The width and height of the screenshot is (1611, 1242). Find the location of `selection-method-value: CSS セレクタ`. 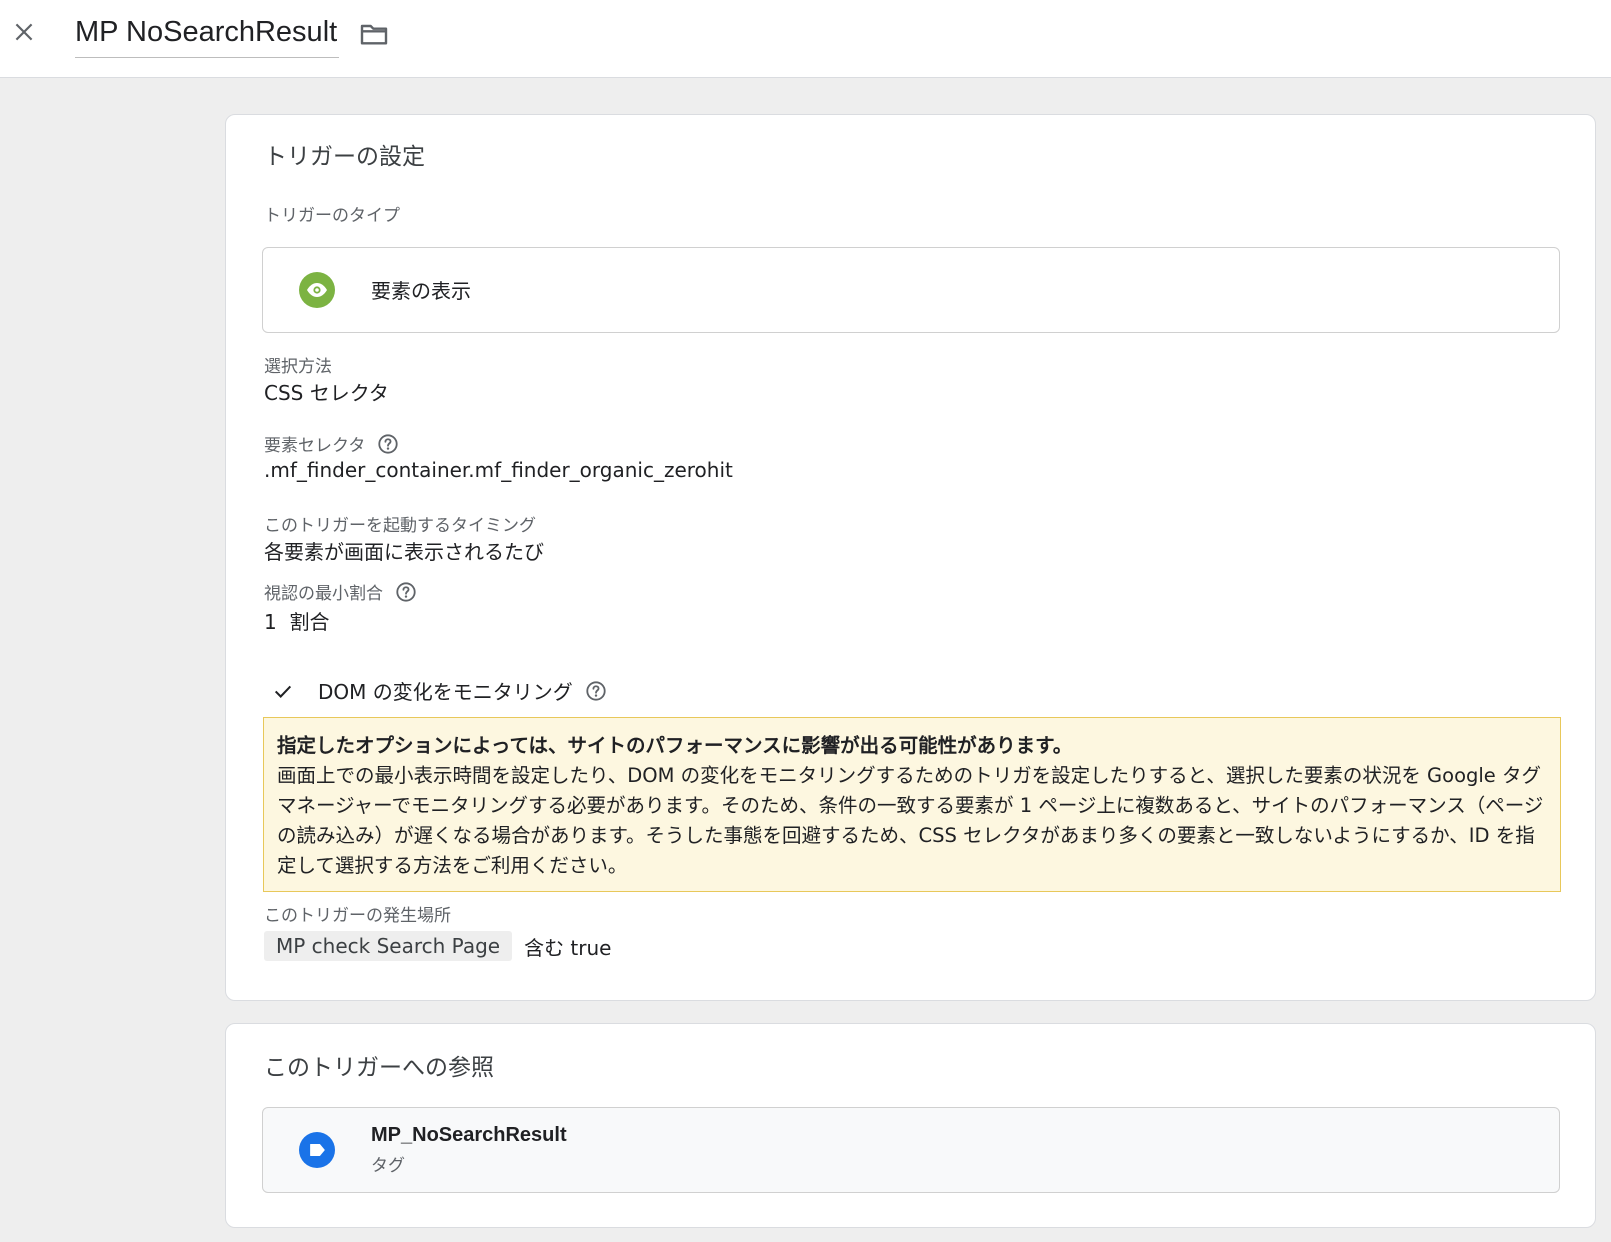

selection-method-value: CSS セレクタ is located at coordinates (326, 393).